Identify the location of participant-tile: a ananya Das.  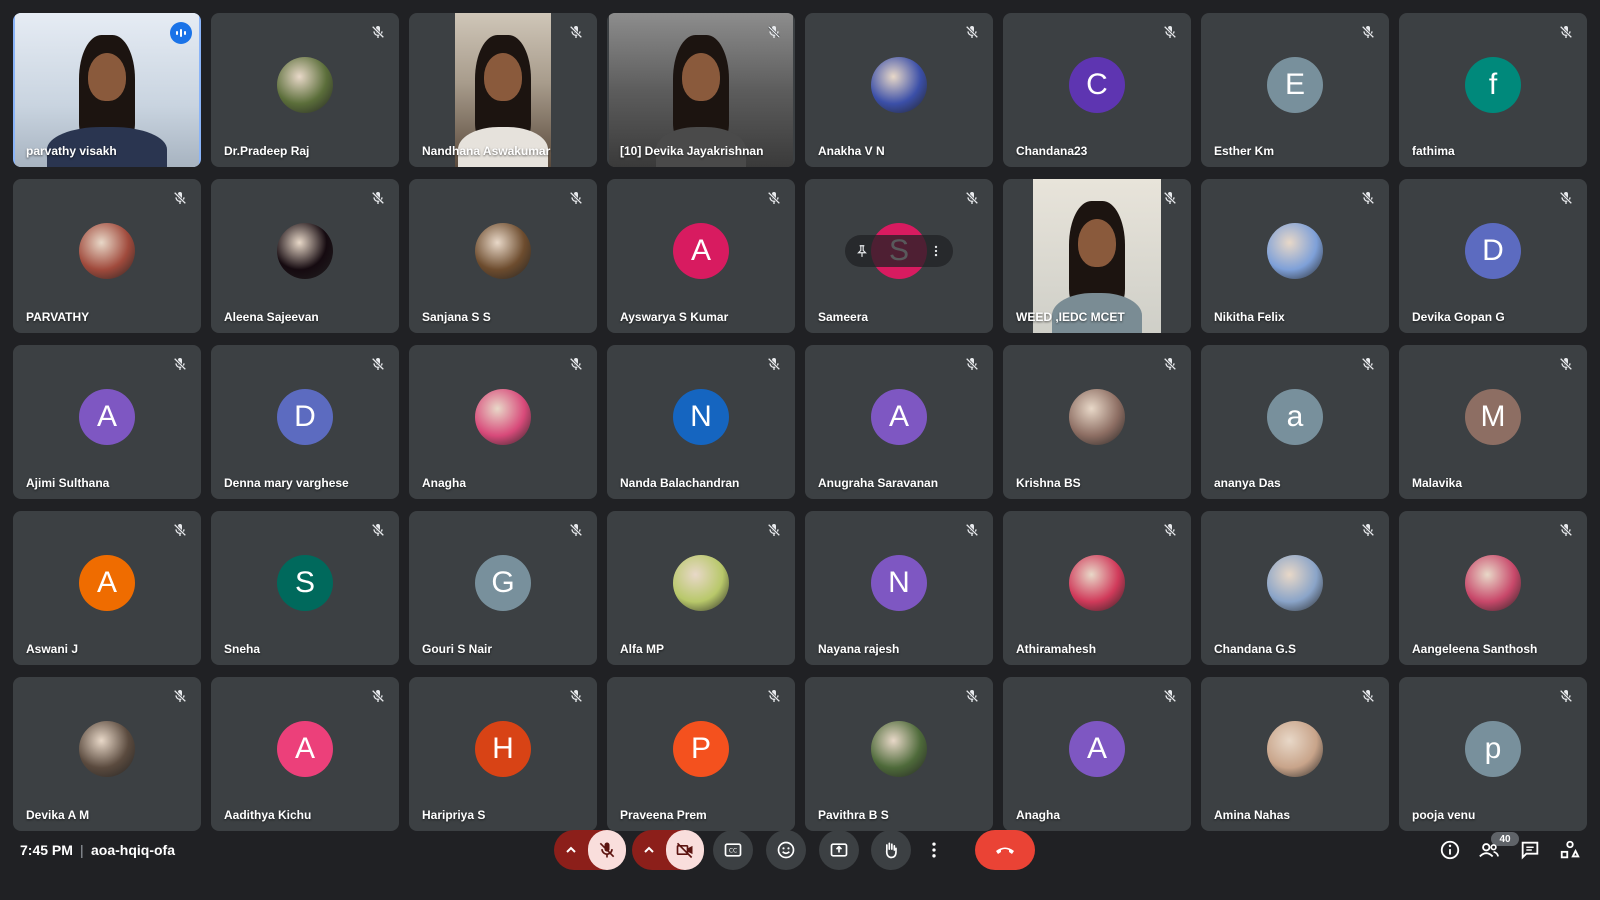
(1295, 422).